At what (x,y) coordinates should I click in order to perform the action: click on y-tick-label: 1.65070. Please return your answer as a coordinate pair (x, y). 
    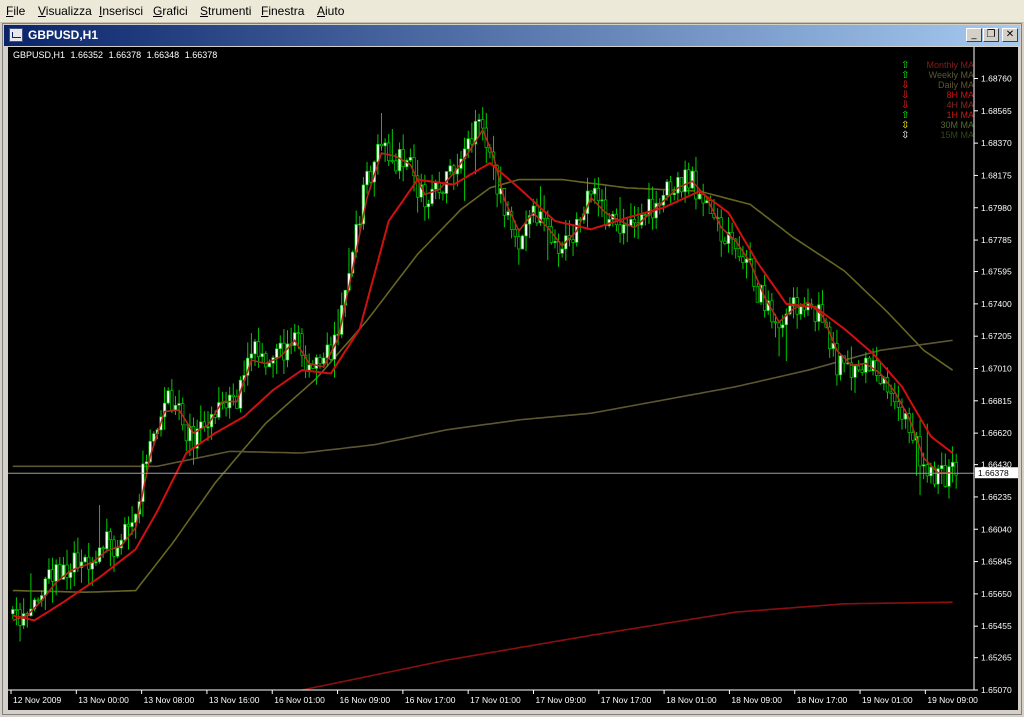
    Looking at the image, I should click on (996, 690).